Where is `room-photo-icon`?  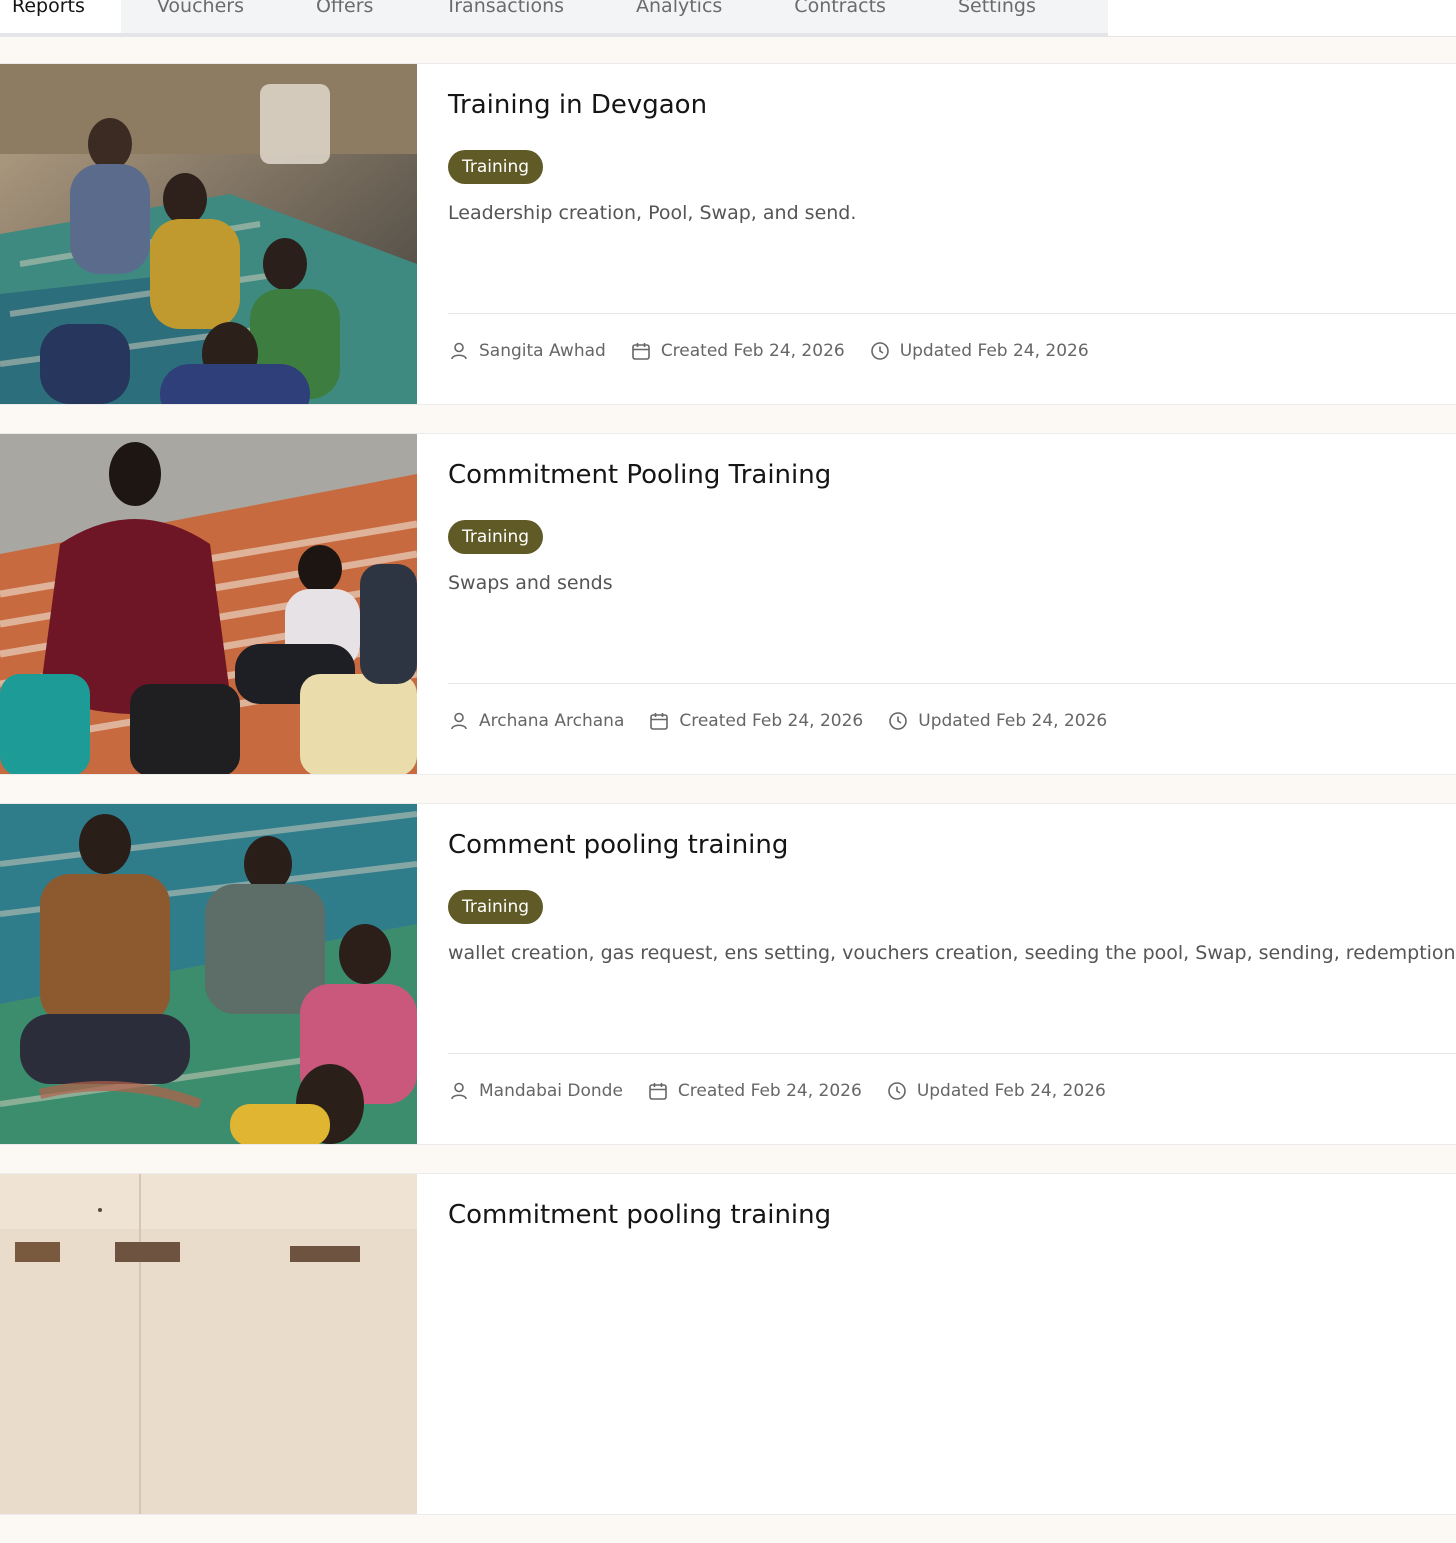 room-photo-icon is located at coordinates (208, 1344).